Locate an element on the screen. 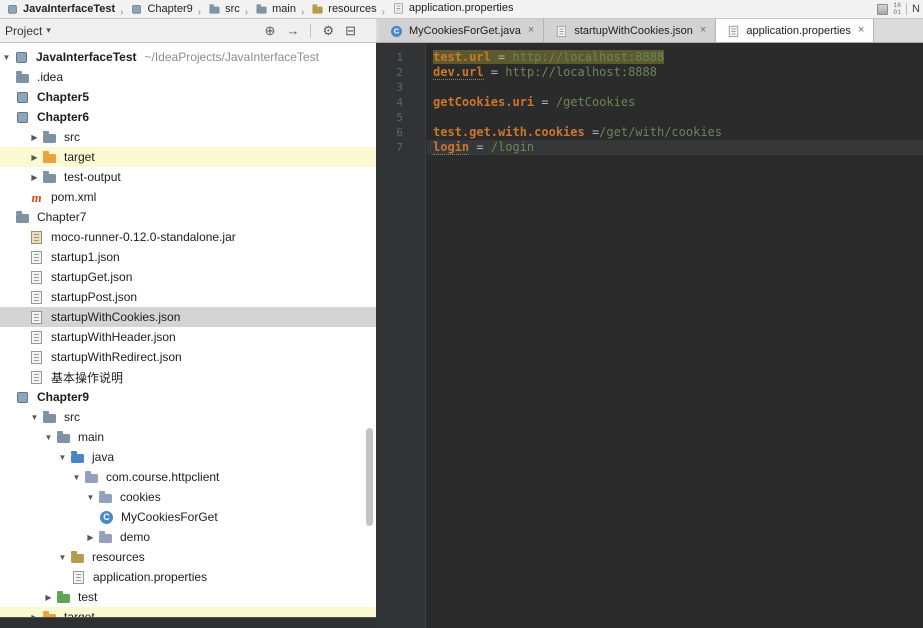 Image resolution: width=923 pixels, height=628 pixels. collapse-all-icon: ⊟ is located at coordinates (350, 30).